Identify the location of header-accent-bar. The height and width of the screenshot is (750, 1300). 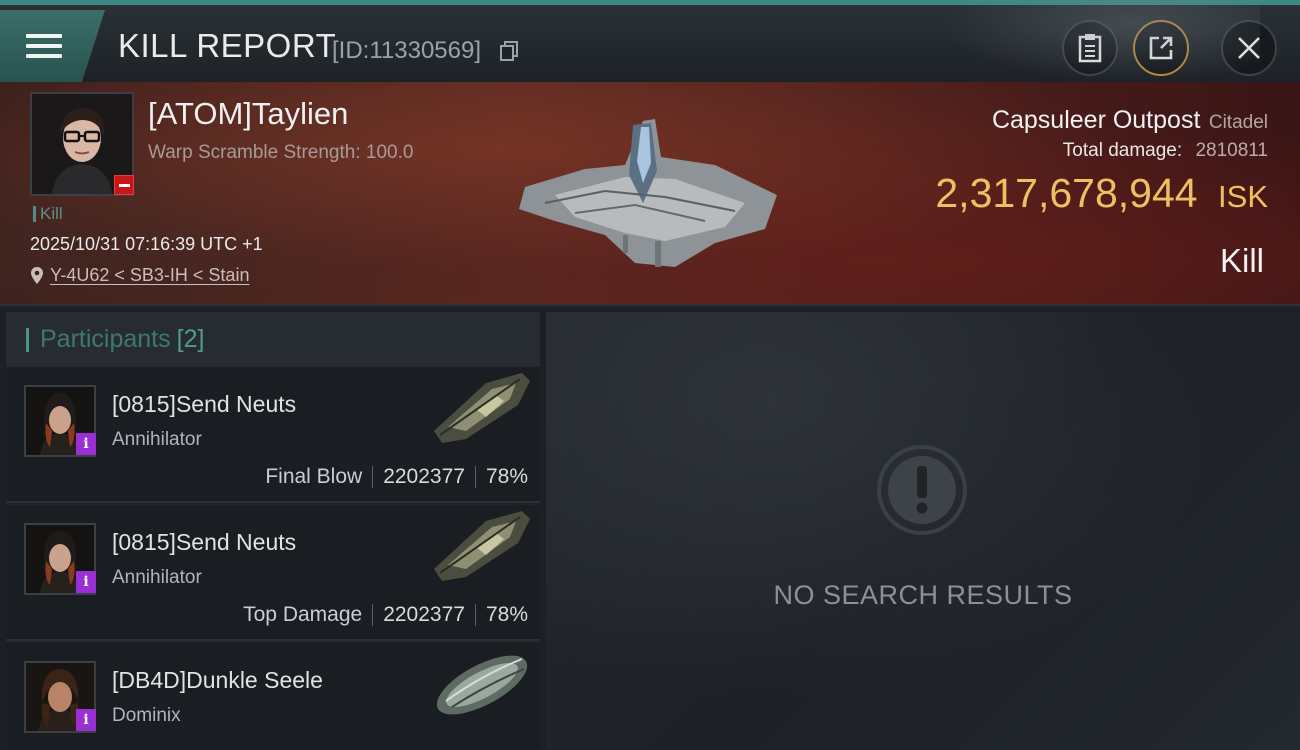
(27, 339).